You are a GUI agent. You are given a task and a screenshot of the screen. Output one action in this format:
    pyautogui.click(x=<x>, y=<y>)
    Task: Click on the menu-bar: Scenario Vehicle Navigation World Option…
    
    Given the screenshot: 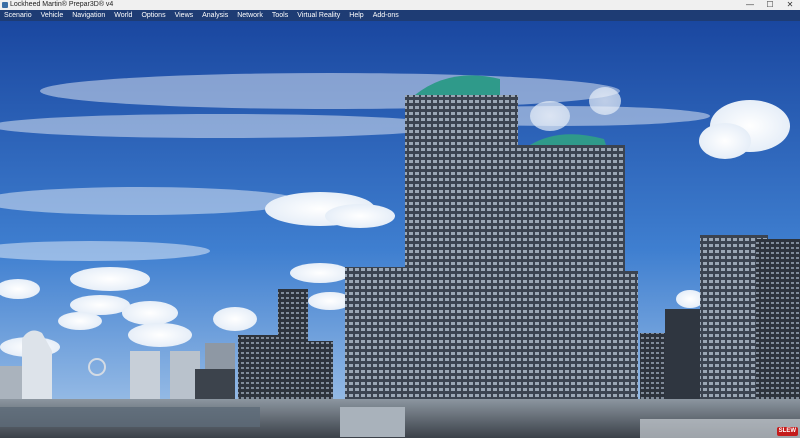 What is the action you would take?
    pyautogui.click(x=400, y=15)
    